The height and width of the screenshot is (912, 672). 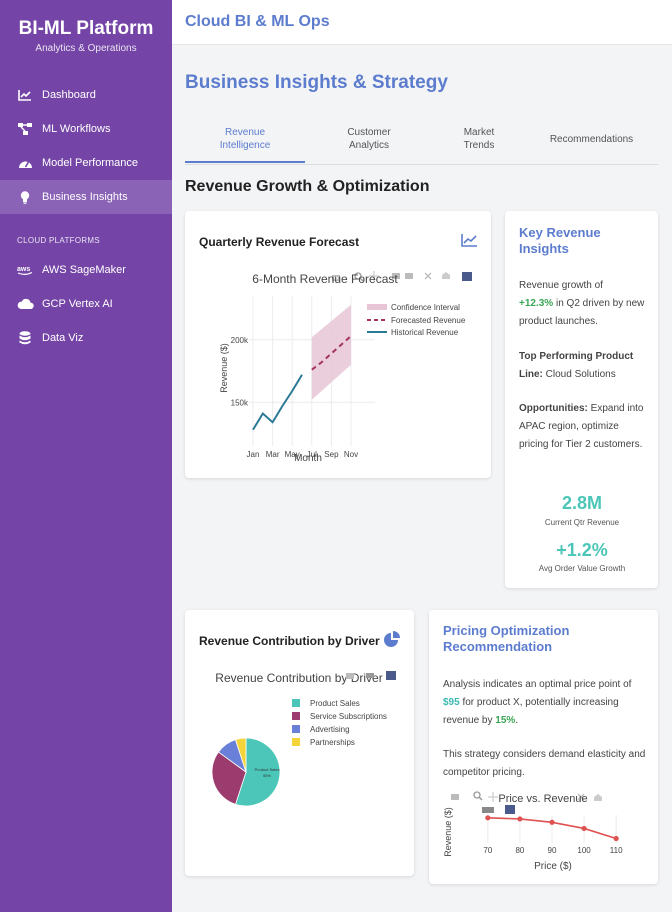 What do you see at coordinates (425, 307) in the screenshot?
I see `legend-label-confidence: Confidence Interval` at bounding box center [425, 307].